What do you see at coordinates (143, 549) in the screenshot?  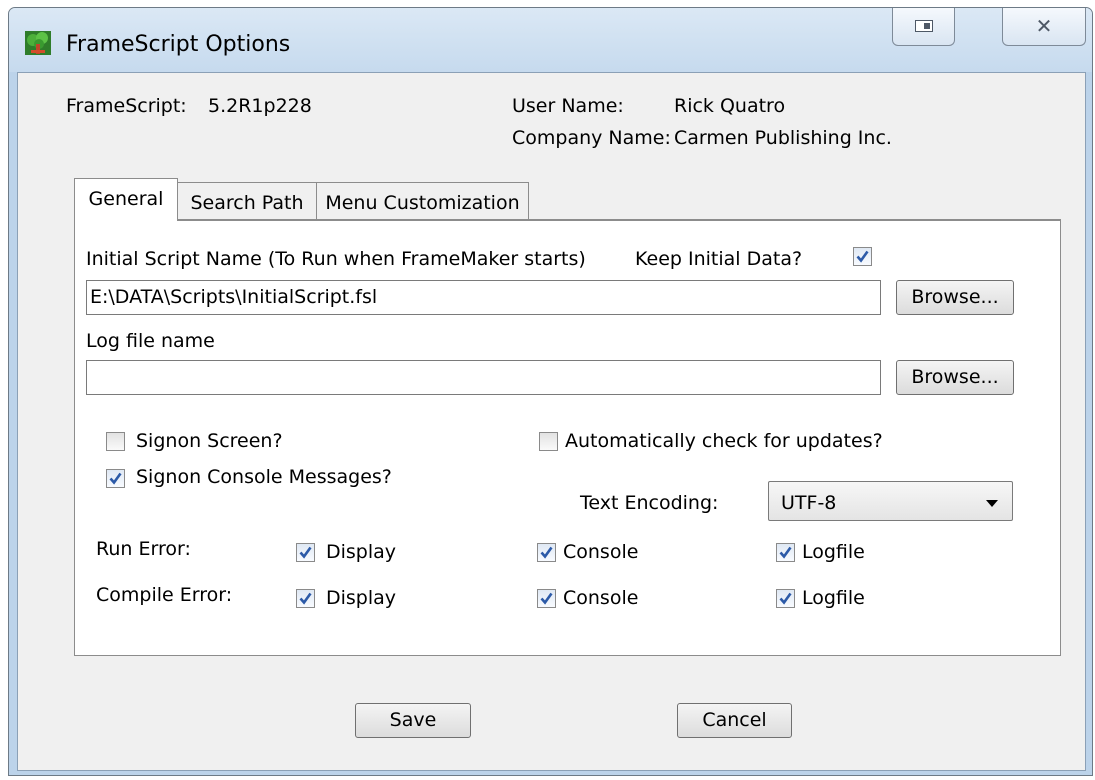 I see `run-error-label: Run Error:` at bounding box center [143, 549].